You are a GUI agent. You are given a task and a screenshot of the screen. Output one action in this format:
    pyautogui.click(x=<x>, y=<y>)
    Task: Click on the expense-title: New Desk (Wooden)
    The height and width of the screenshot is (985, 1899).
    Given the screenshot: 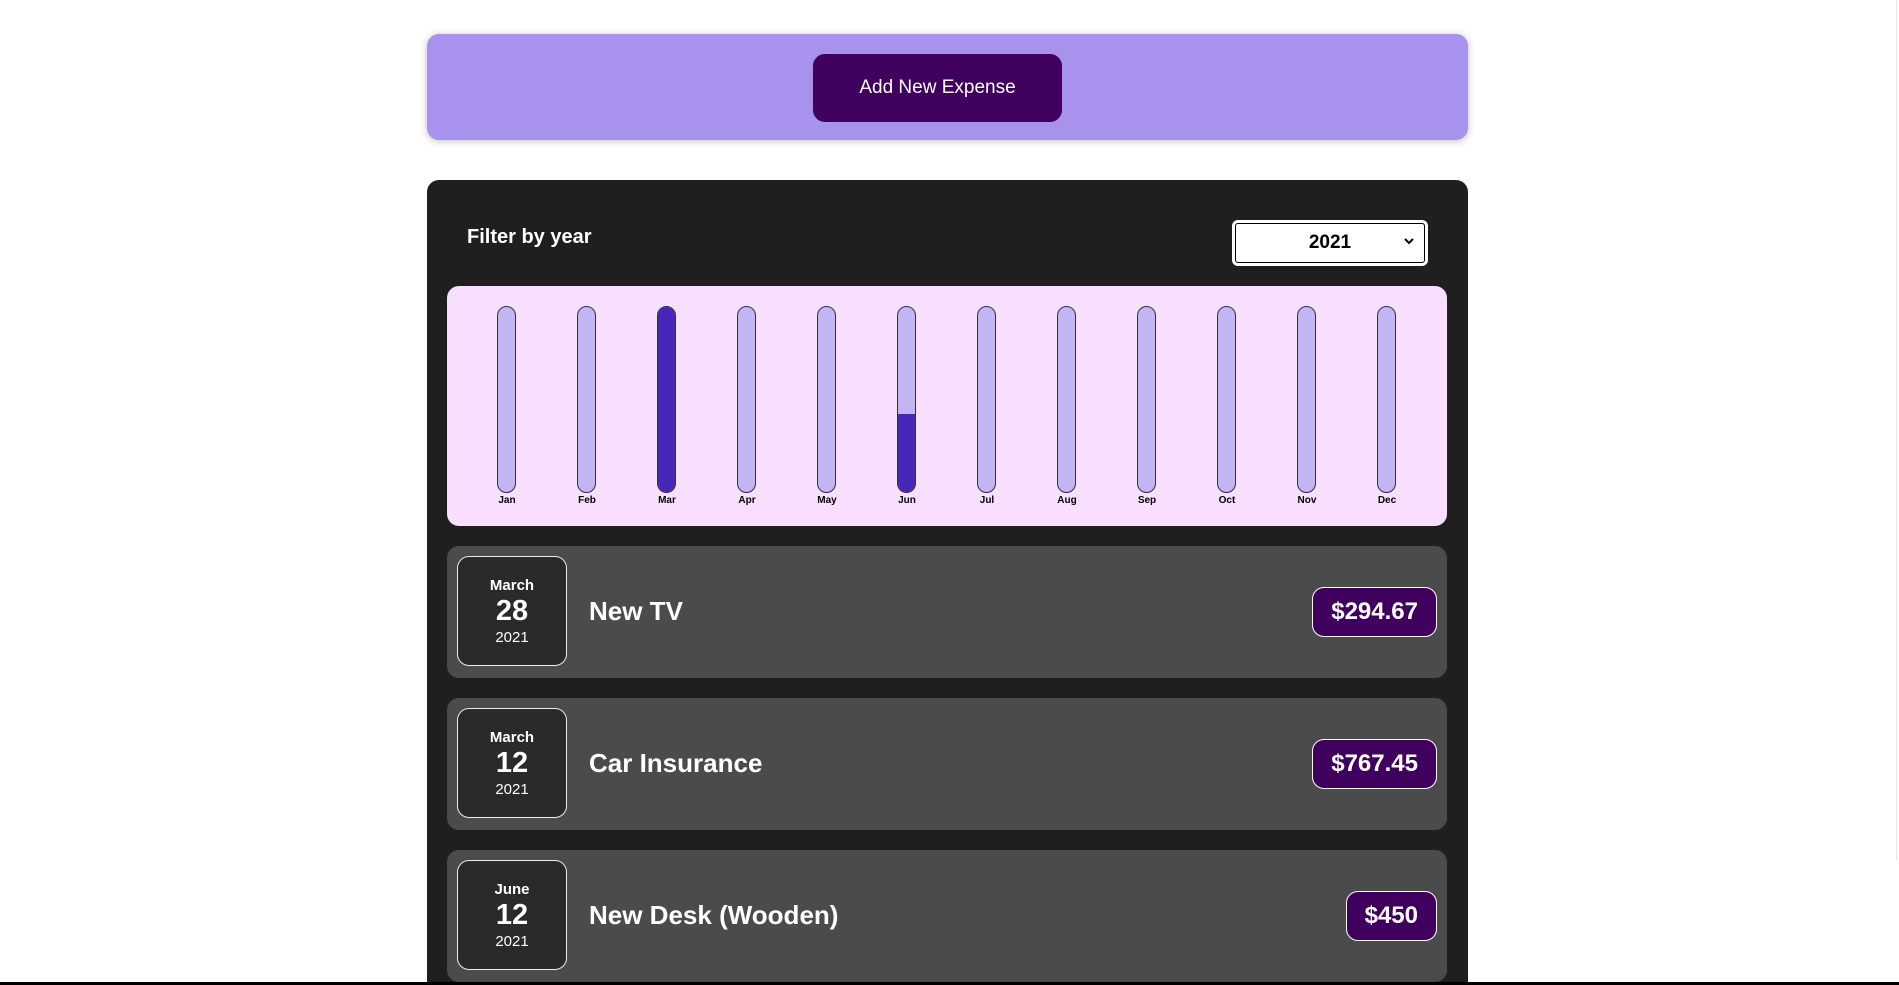 What is the action you would take?
    pyautogui.click(x=714, y=915)
    